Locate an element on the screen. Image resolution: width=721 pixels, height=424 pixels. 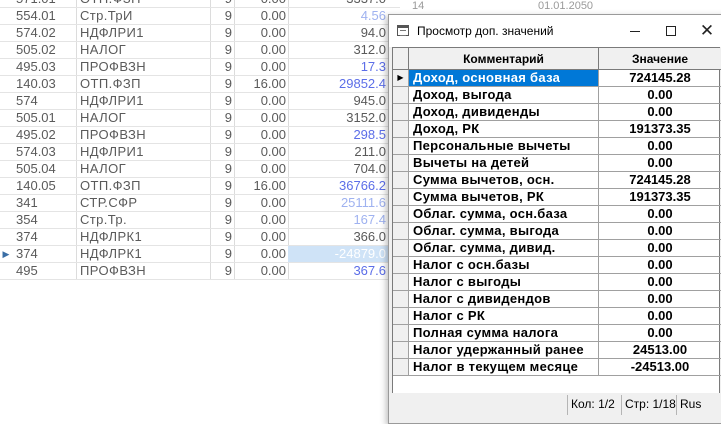
maximize-button is located at coordinates (671, 31).